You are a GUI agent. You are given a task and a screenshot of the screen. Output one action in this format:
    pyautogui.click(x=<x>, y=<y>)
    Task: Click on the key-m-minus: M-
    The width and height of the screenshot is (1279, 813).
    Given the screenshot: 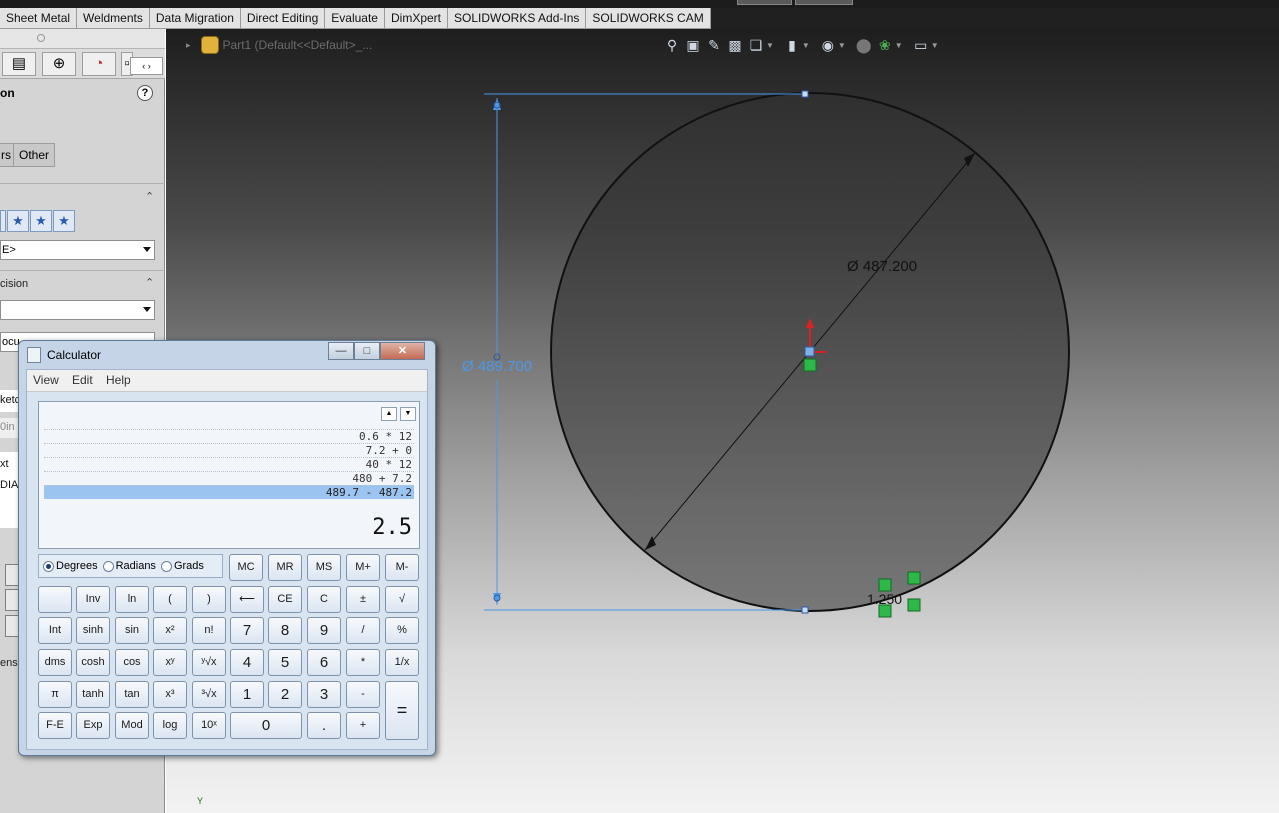 What is the action you would take?
    pyautogui.click(x=402, y=567)
    